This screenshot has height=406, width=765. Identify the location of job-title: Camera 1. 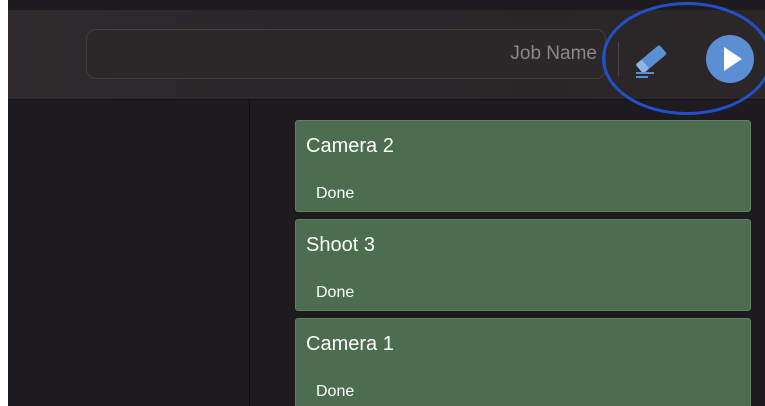
(350, 344).